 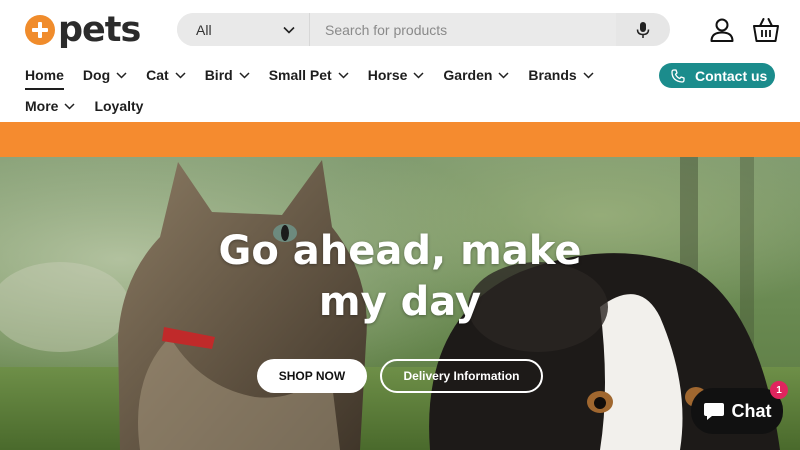 I want to click on nav-item-home: Home, so click(x=44, y=76).